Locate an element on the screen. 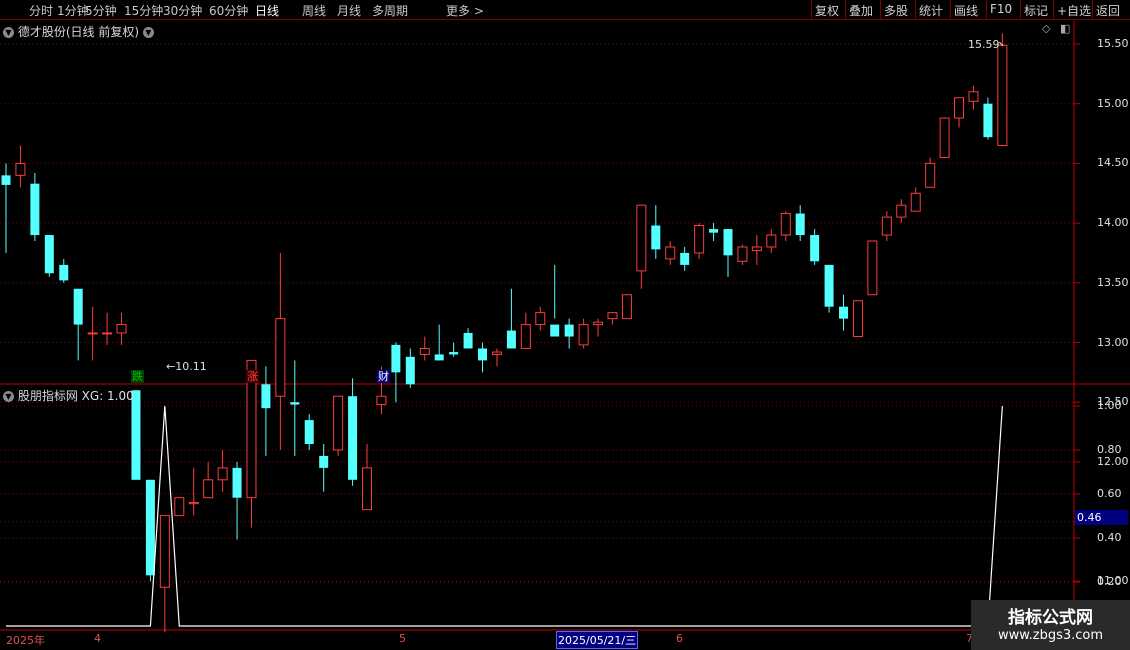 The image size is (1130, 650). x-label-year: 2025年 is located at coordinates (25, 640).